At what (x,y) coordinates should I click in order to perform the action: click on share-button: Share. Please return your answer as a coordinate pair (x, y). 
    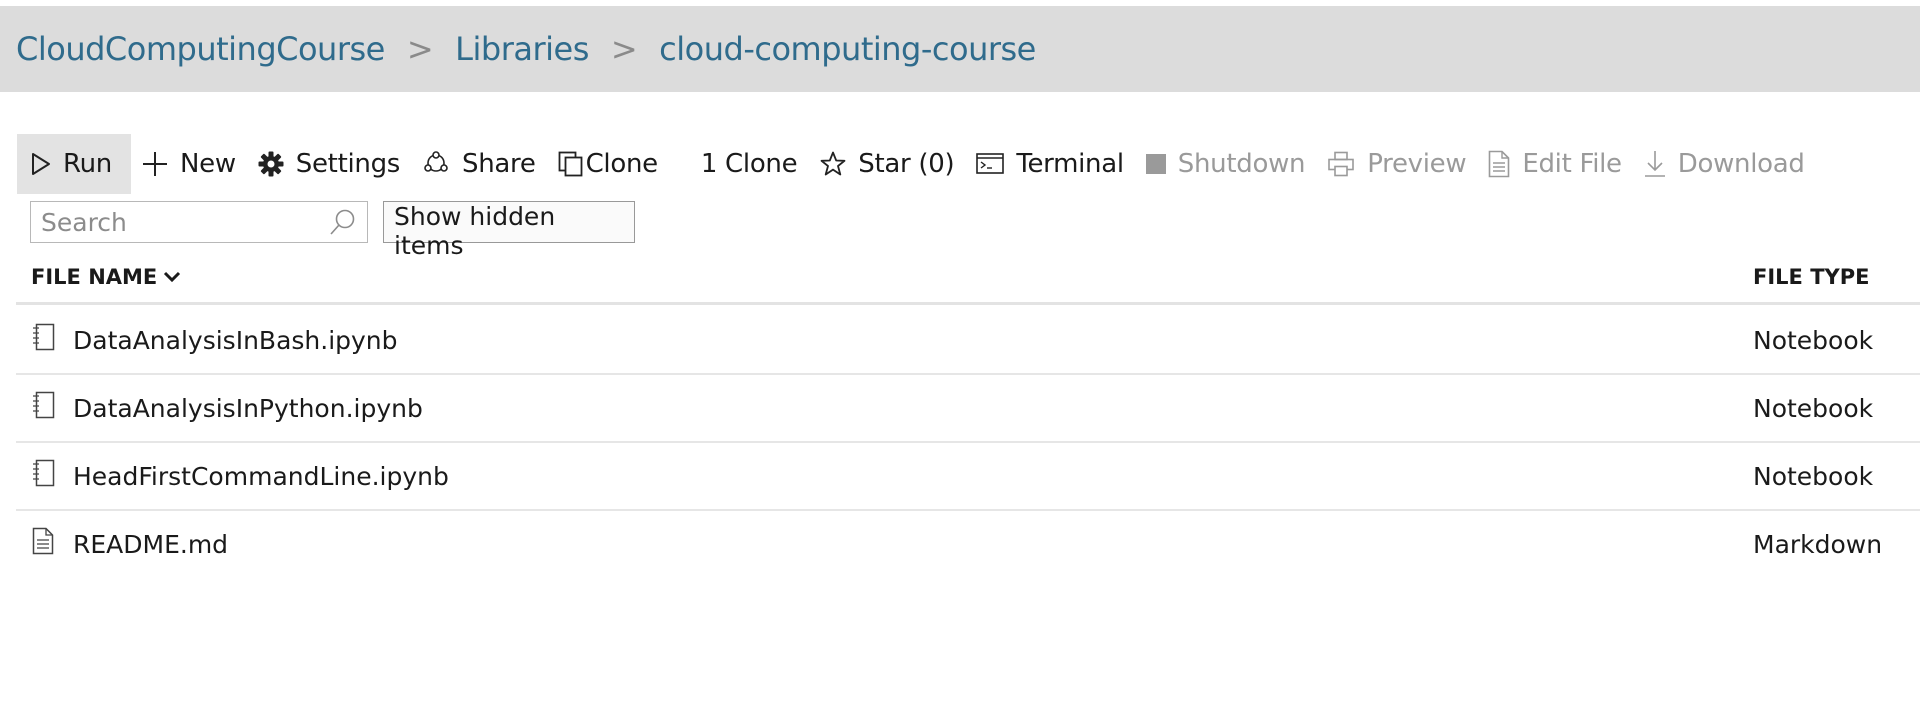
    Looking at the image, I should click on (479, 164).